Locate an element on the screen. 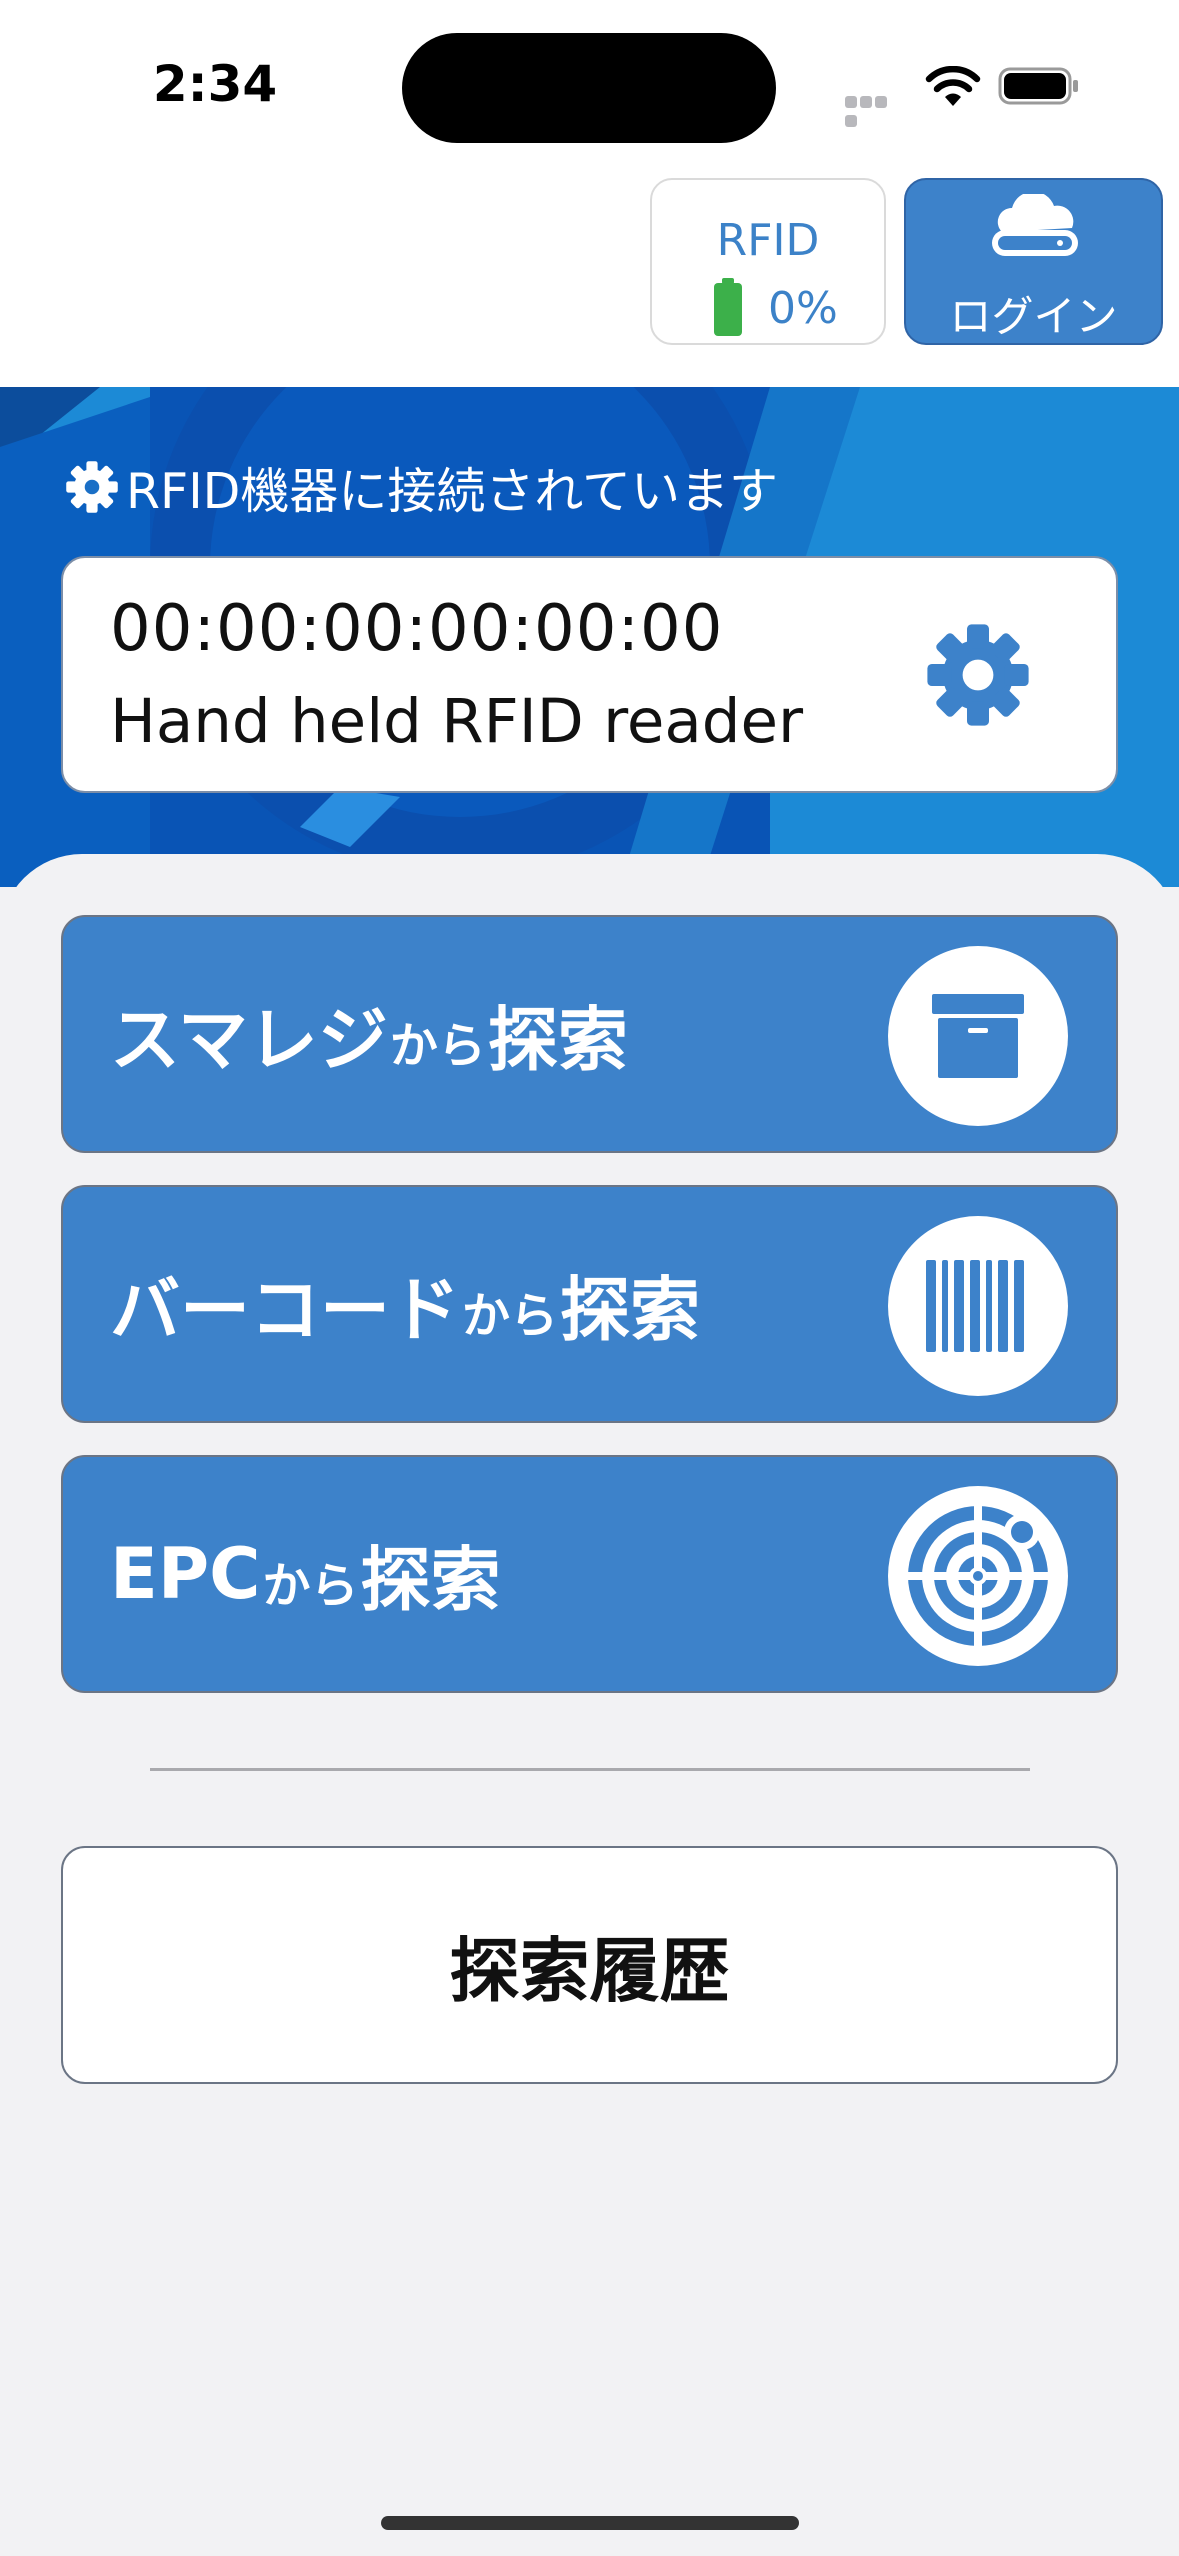  app-header: RFID 0% ログイン is located at coordinates (589, 276).